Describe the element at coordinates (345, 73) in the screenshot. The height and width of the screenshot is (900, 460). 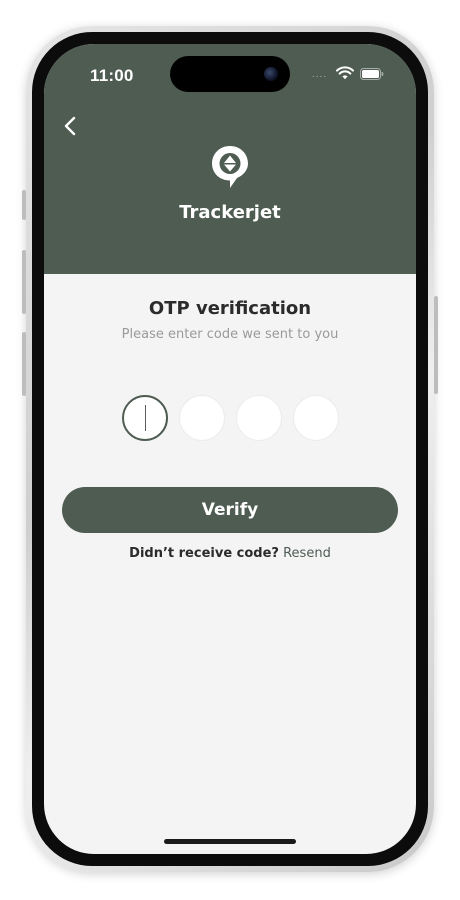
I see `wifi-icon` at that location.